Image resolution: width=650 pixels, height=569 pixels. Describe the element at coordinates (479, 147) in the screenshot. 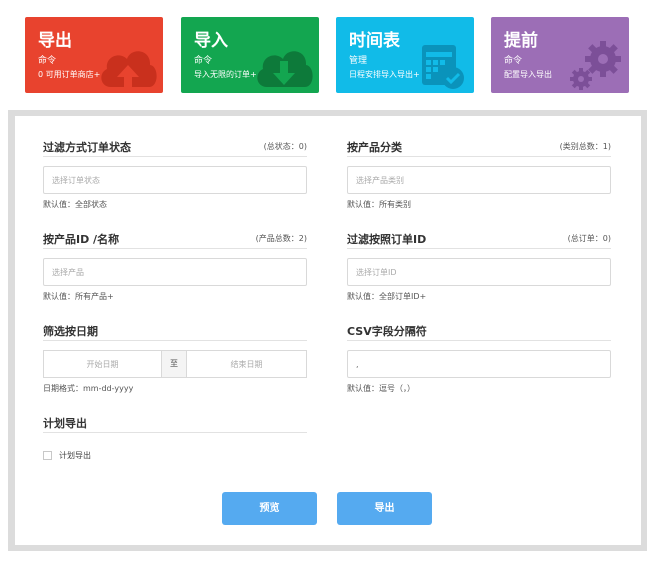

I see `category-header: 按产品分类 (类别总数：1)` at that location.